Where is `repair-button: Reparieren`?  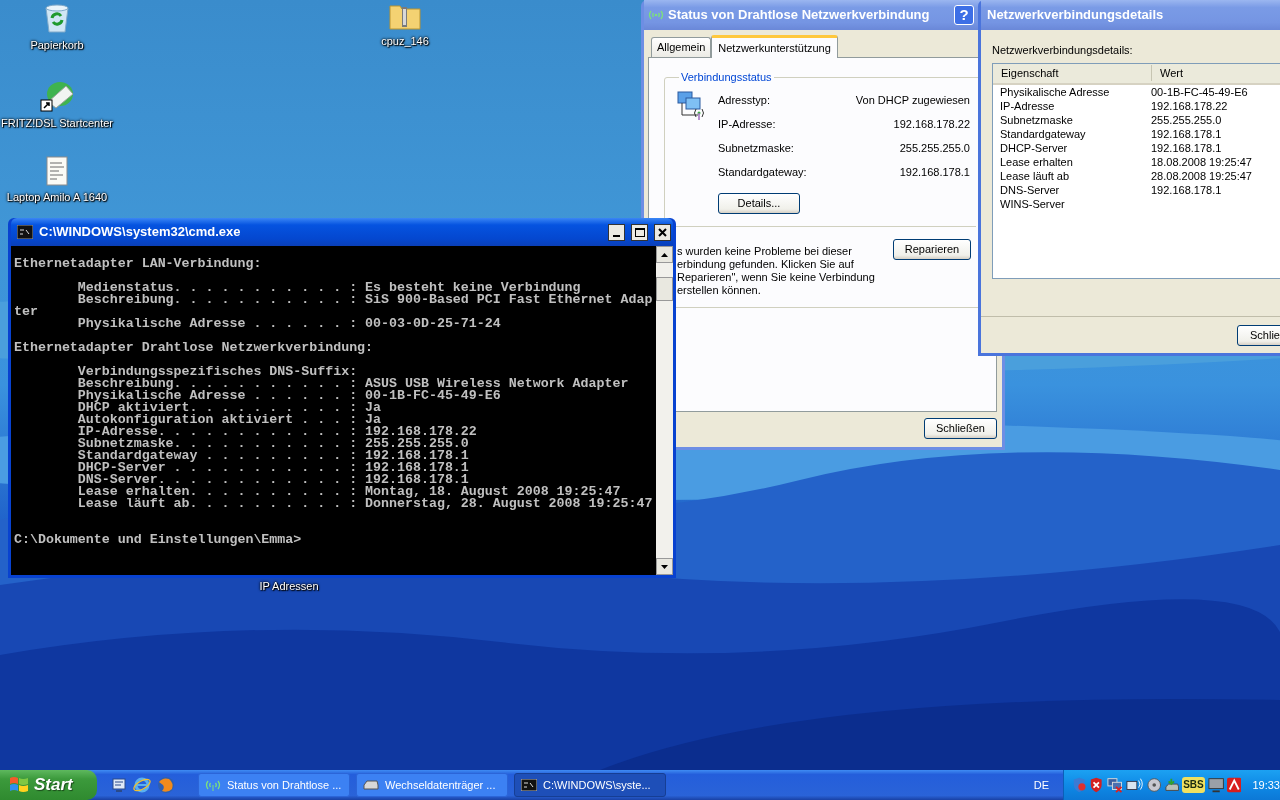 repair-button: Reparieren is located at coordinates (932, 249).